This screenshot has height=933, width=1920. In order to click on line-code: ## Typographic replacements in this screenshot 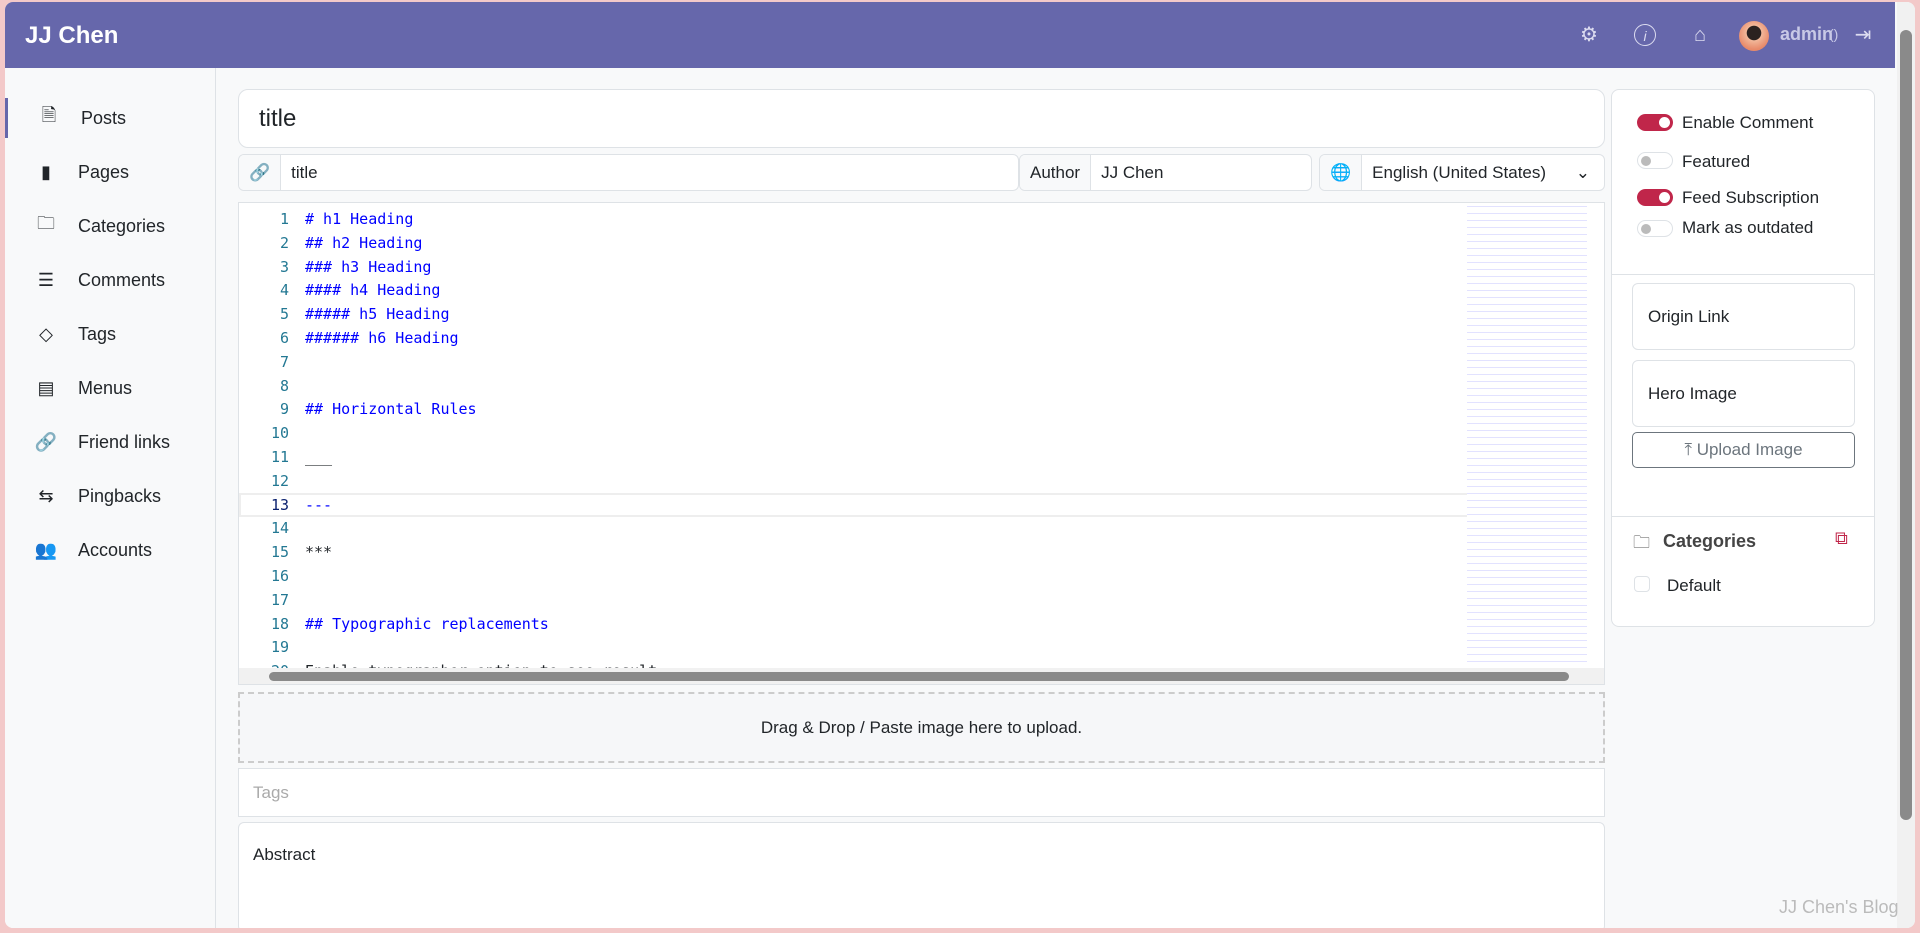, I will do `click(427, 623)`.